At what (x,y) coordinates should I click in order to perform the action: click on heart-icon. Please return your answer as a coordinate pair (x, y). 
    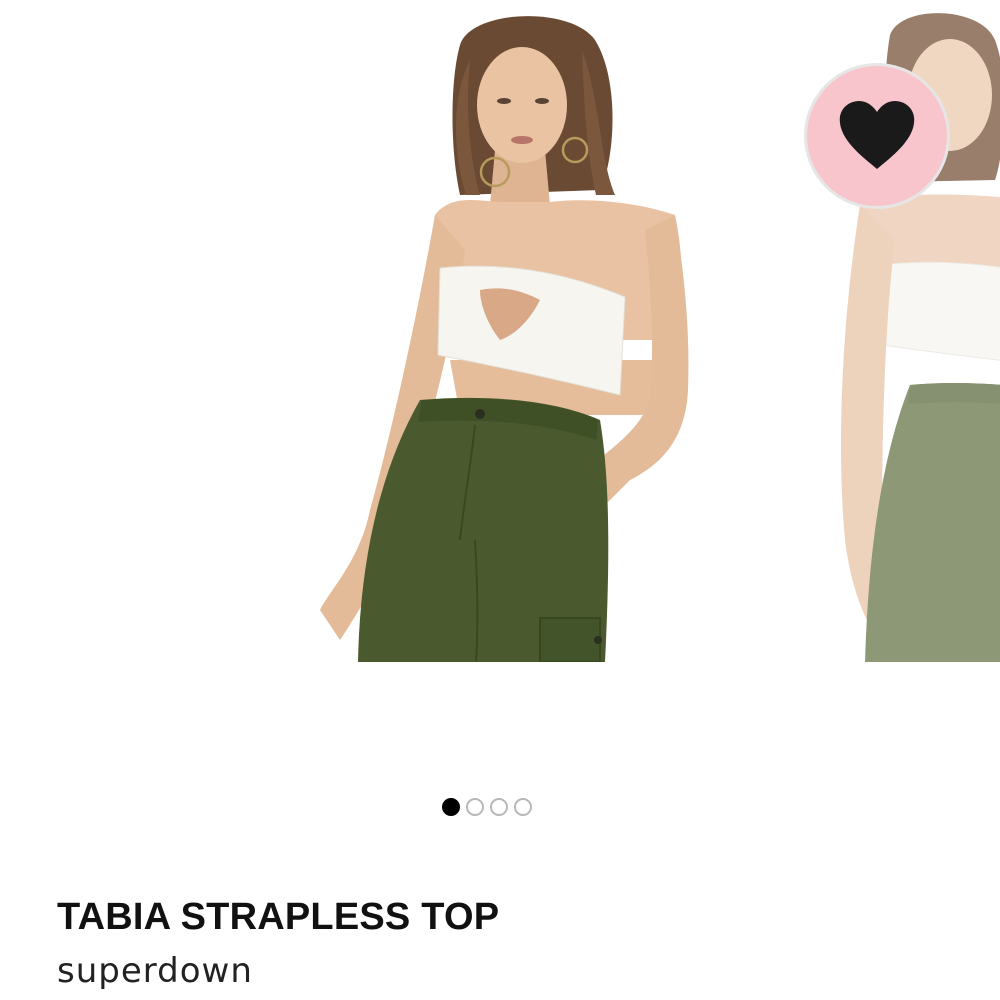
    Looking at the image, I should click on (877, 135).